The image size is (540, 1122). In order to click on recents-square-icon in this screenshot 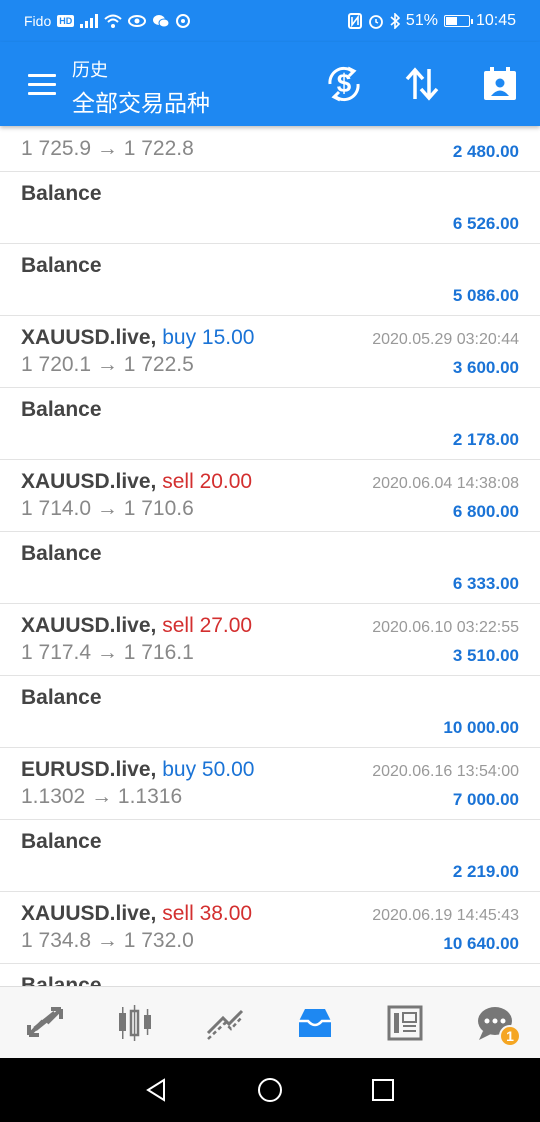, I will do `click(383, 1090)`.